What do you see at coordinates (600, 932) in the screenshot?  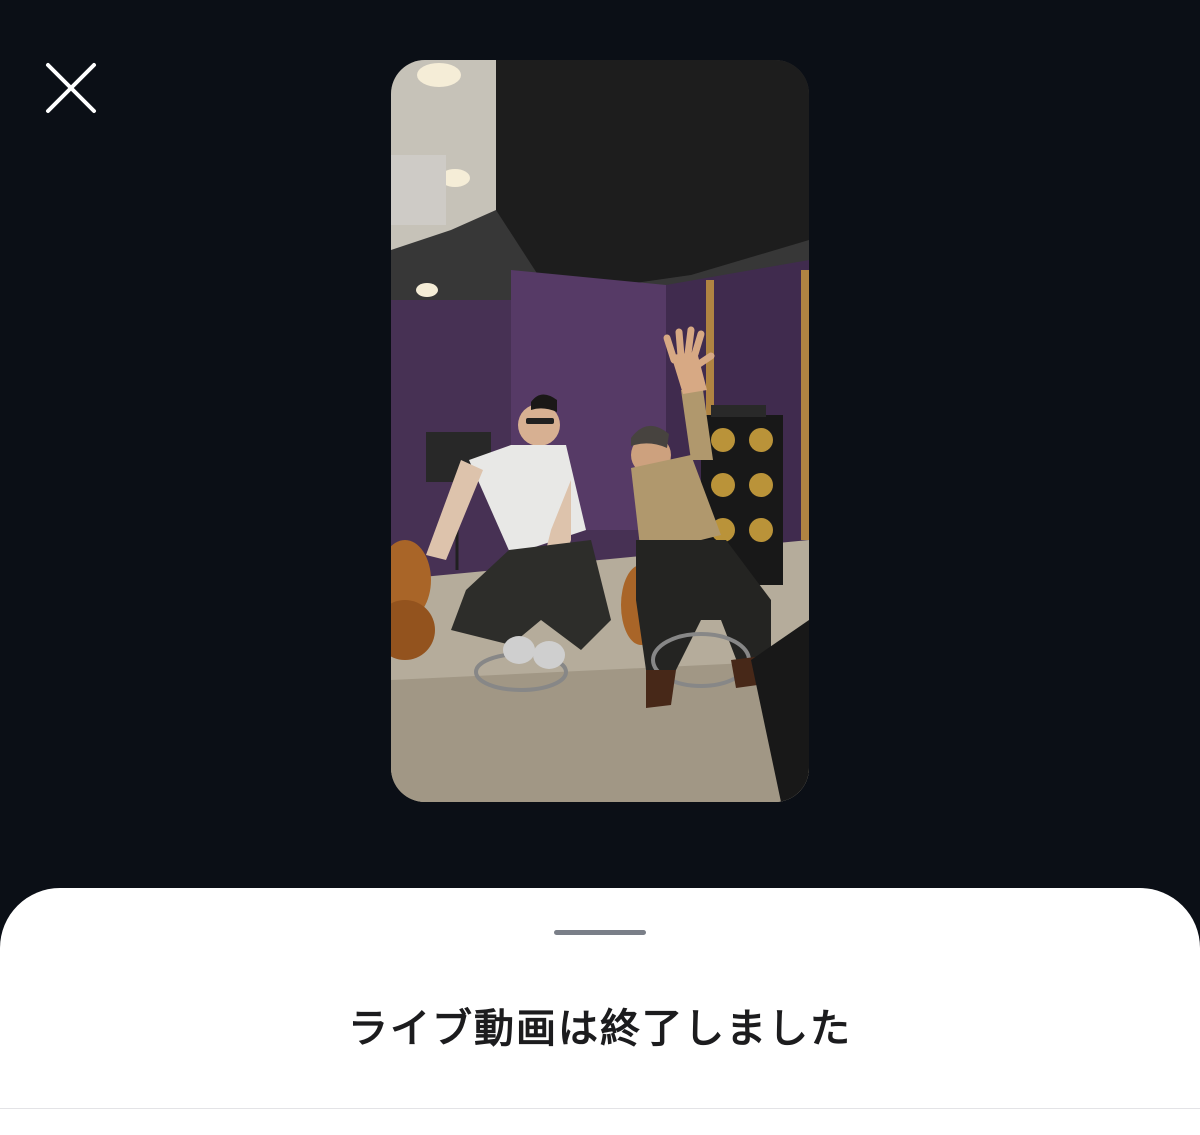 I see `sheet-grabber-handle` at bounding box center [600, 932].